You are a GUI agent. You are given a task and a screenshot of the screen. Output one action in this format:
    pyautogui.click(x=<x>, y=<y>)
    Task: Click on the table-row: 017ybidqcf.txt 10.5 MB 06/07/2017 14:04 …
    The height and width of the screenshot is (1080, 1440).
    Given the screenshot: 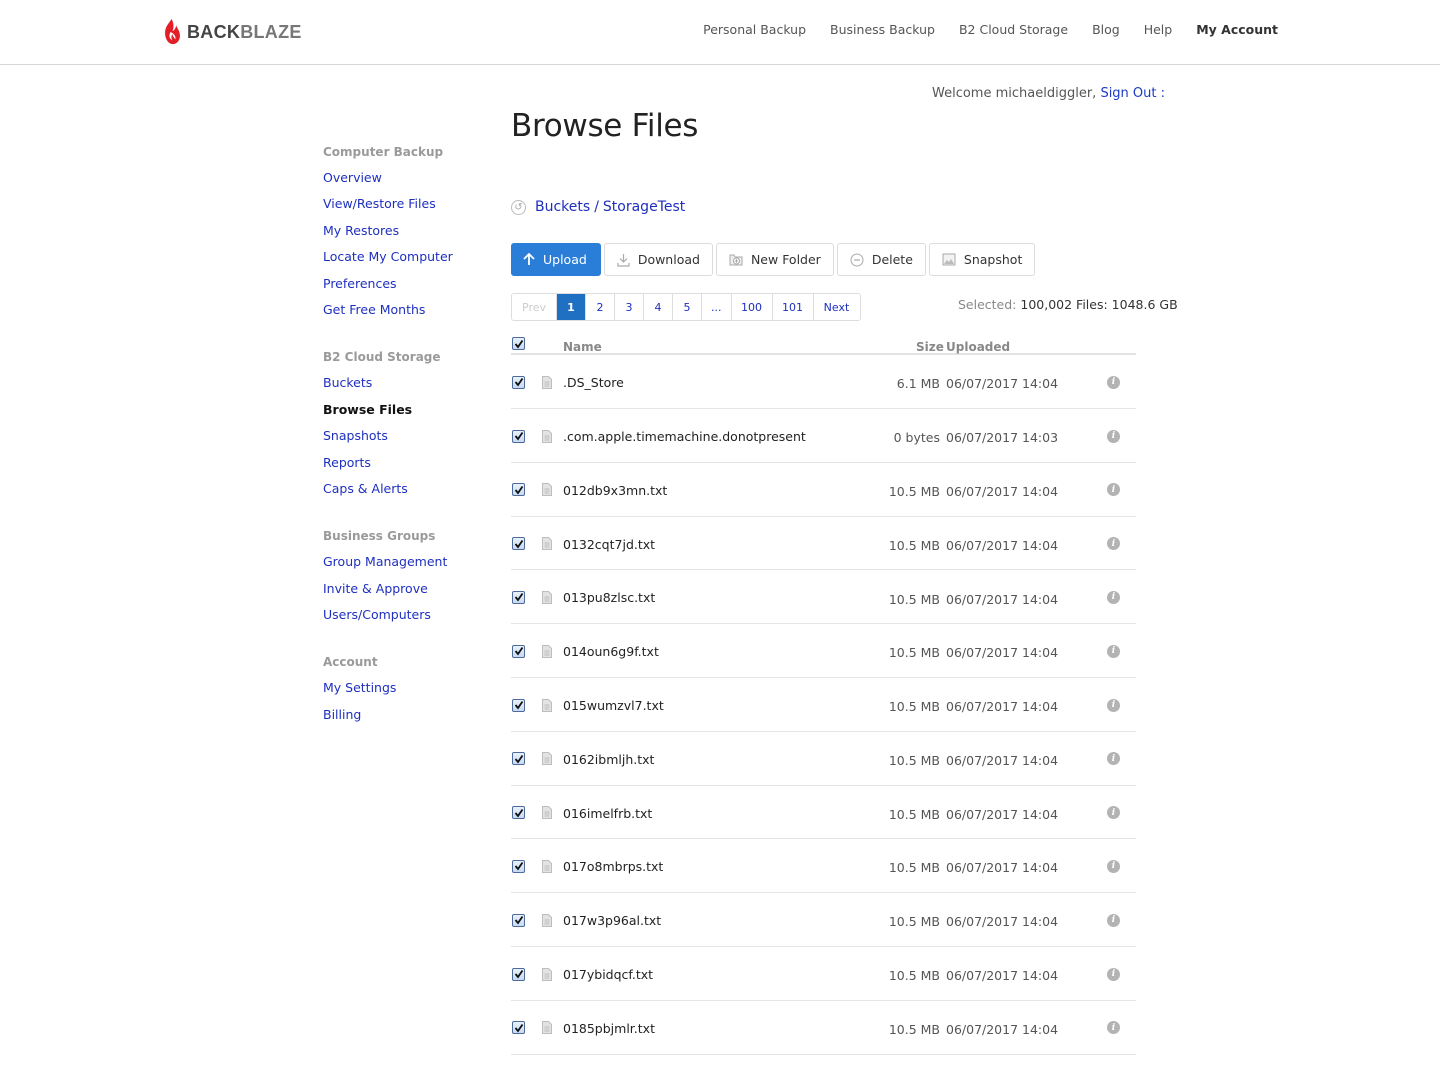 What is the action you would take?
    pyautogui.click(x=823, y=974)
    